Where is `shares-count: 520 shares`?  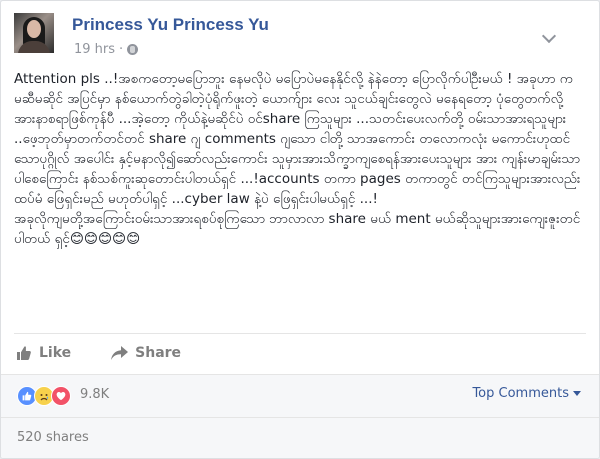 shares-count: 520 shares is located at coordinates (53, 437).